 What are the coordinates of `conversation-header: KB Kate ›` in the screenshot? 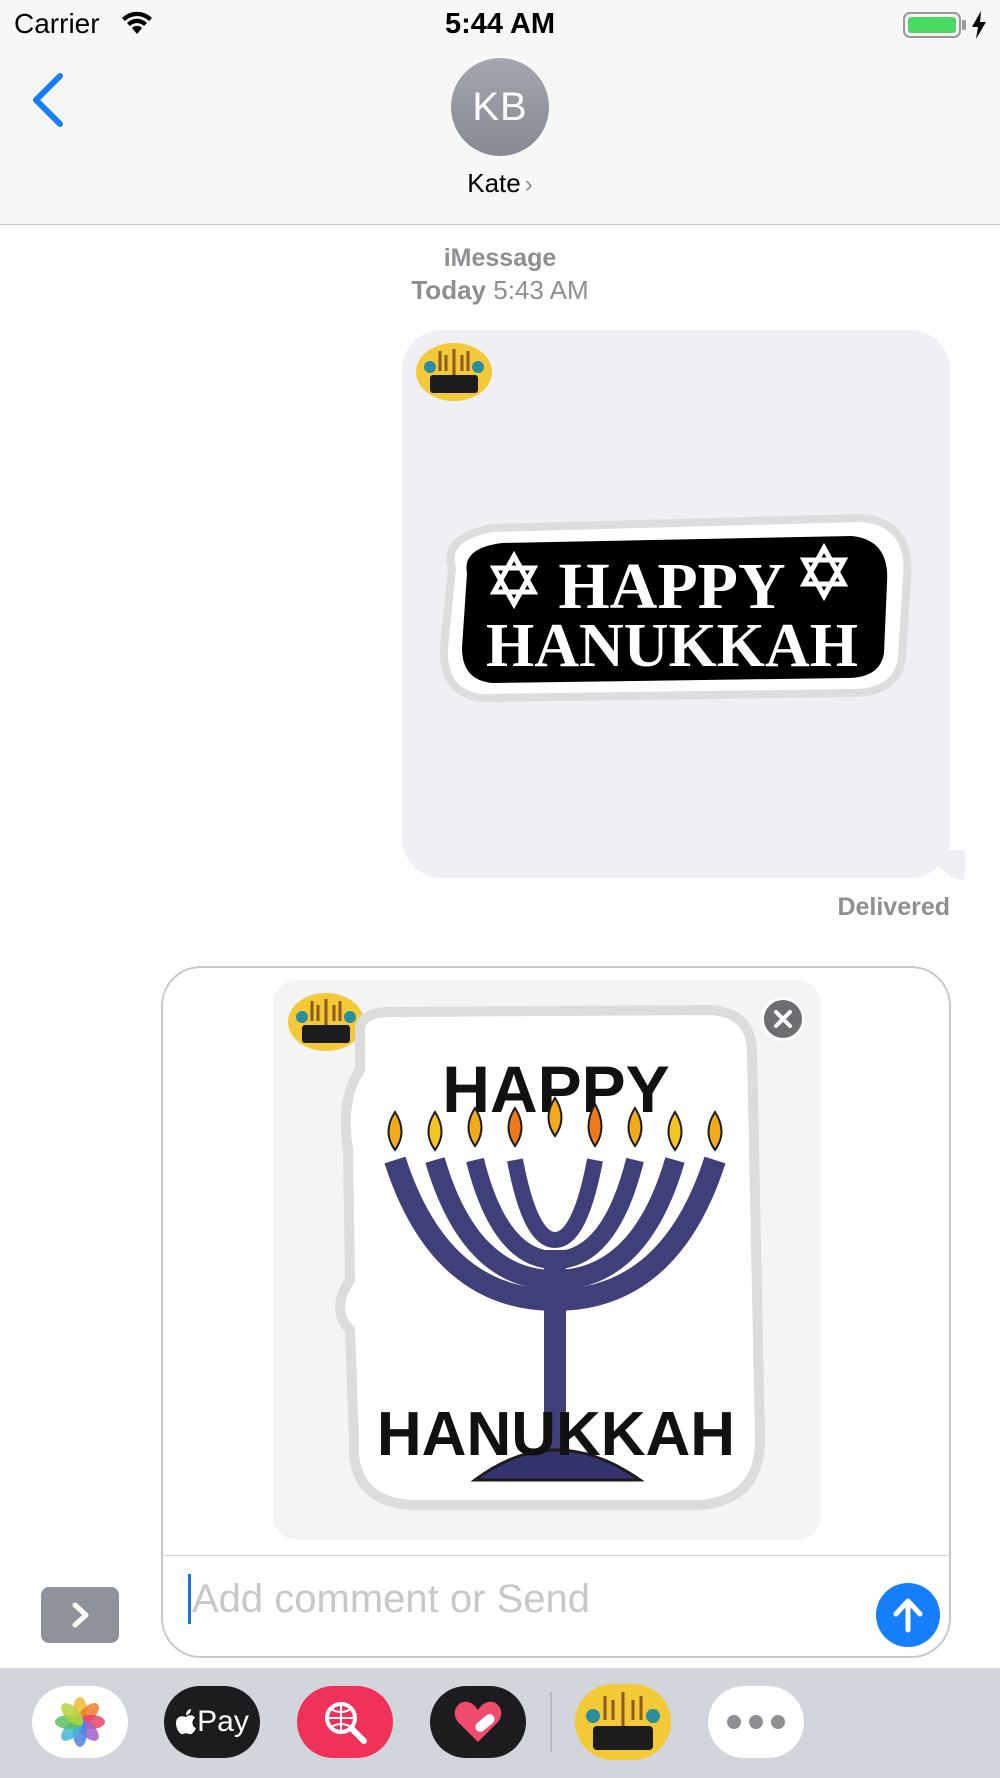 It's located at (500, 137).